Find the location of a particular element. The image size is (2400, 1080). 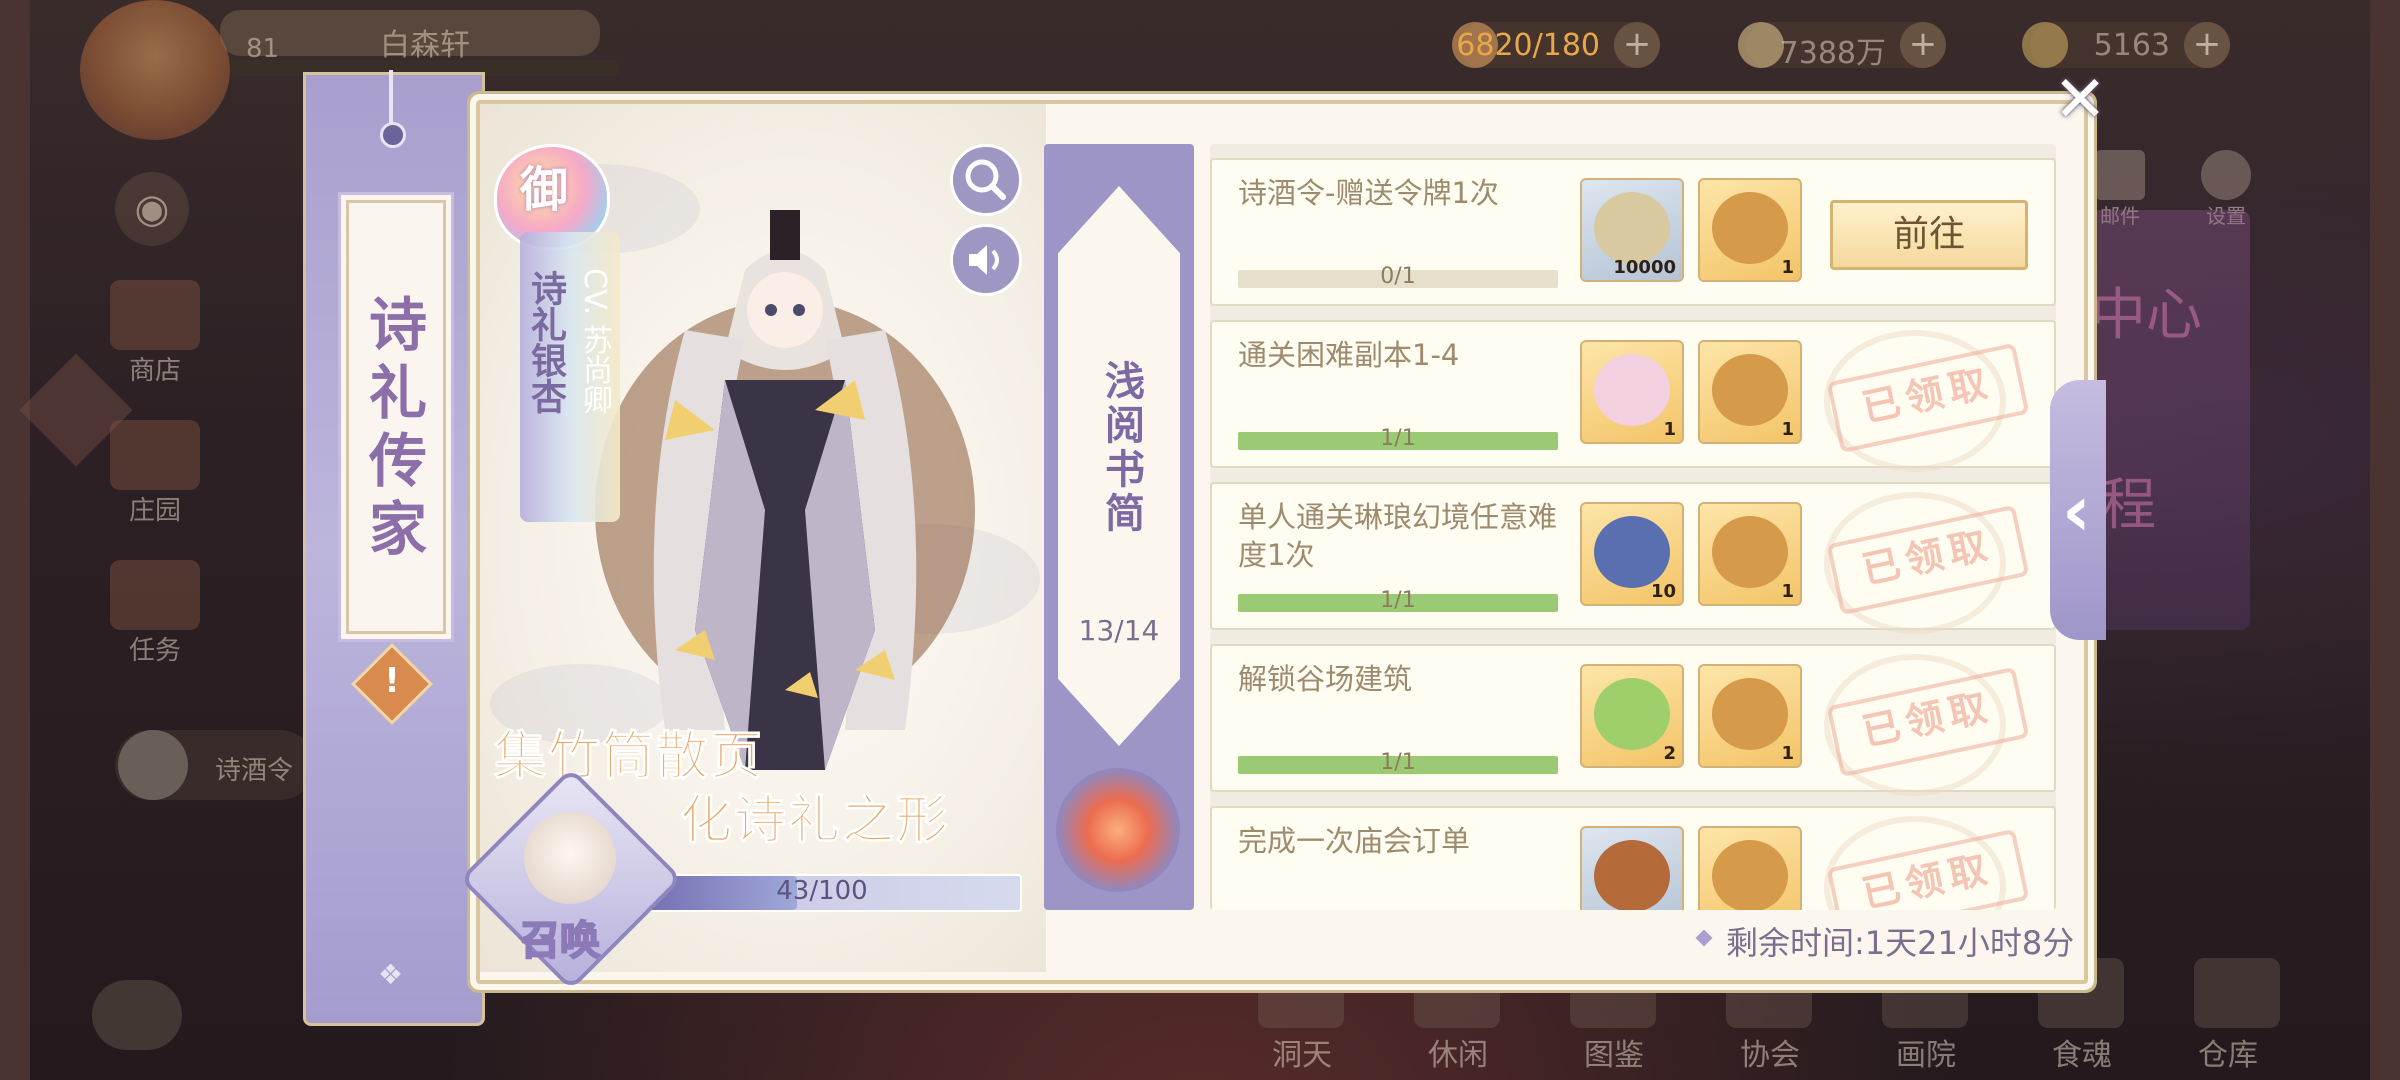

task-title: 通关困难副本1-4 is located at coordinates (1349, 355).